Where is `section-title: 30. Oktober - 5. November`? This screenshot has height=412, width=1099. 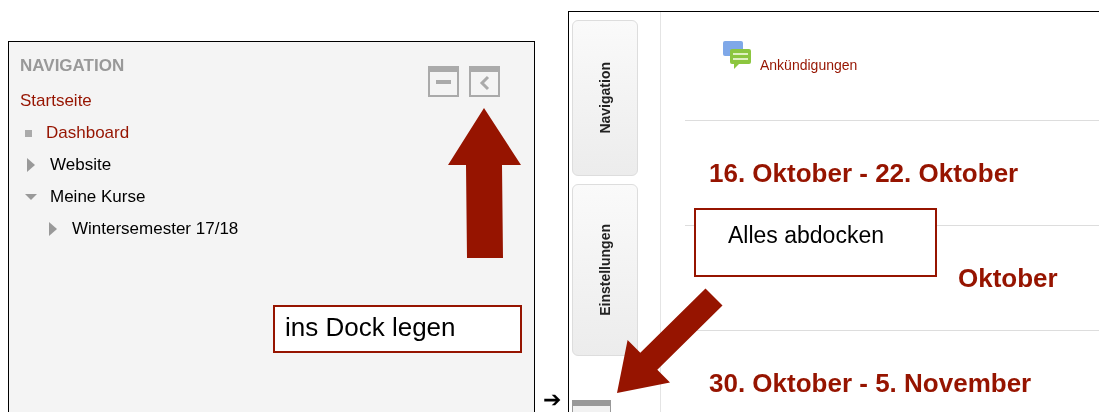 section-title: 30. Oktober - 5. November is located at coordinates (870, 383).